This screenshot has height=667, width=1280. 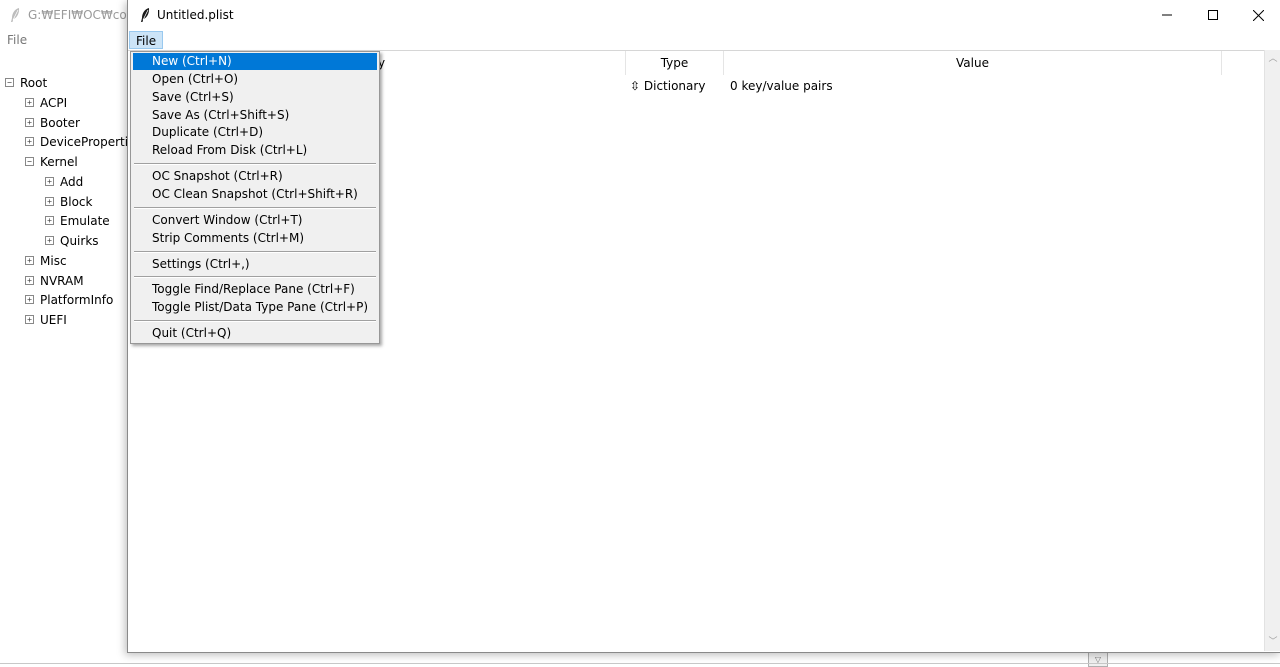 I want to click on menu-item: OC Clean Snapshot (Ctrl+Shift+R), so click(x=255, y=194).